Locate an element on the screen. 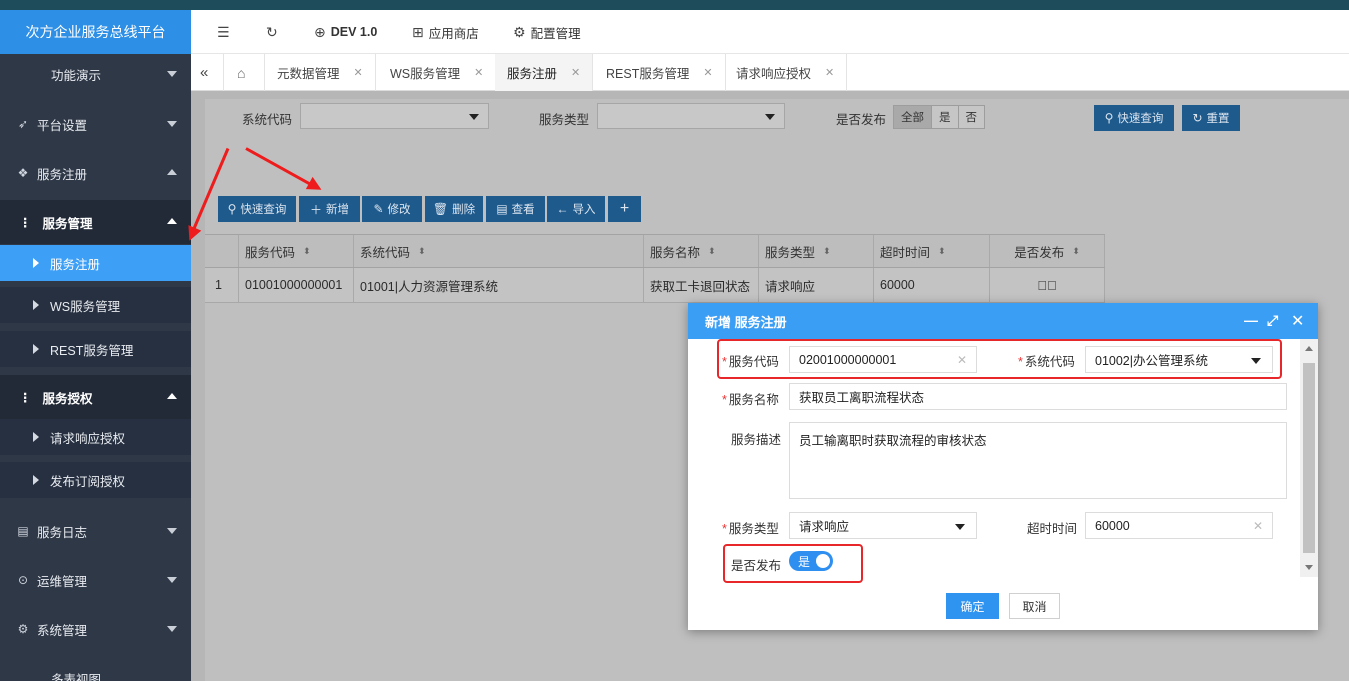  refresh-button: ↻ is located at coordinates (272, 32).